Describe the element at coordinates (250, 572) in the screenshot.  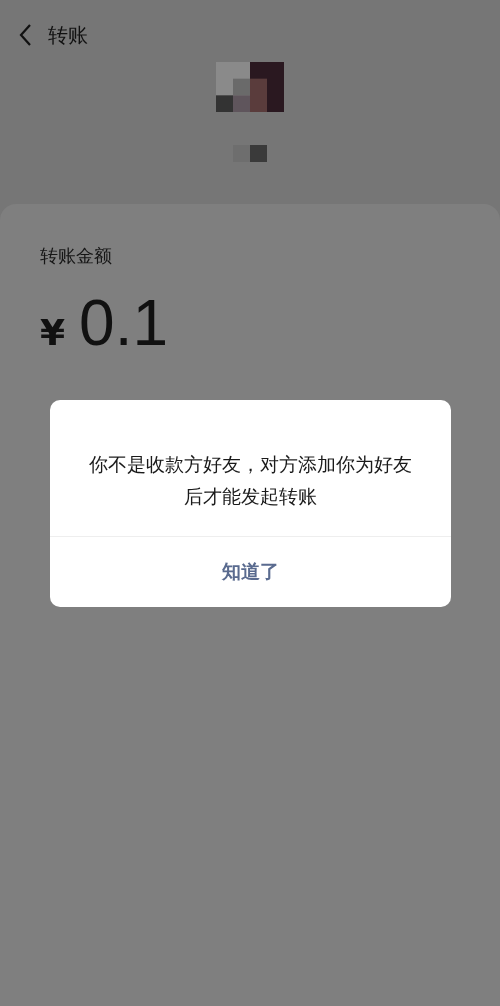
I see `ok-button: 知道了` at that location.